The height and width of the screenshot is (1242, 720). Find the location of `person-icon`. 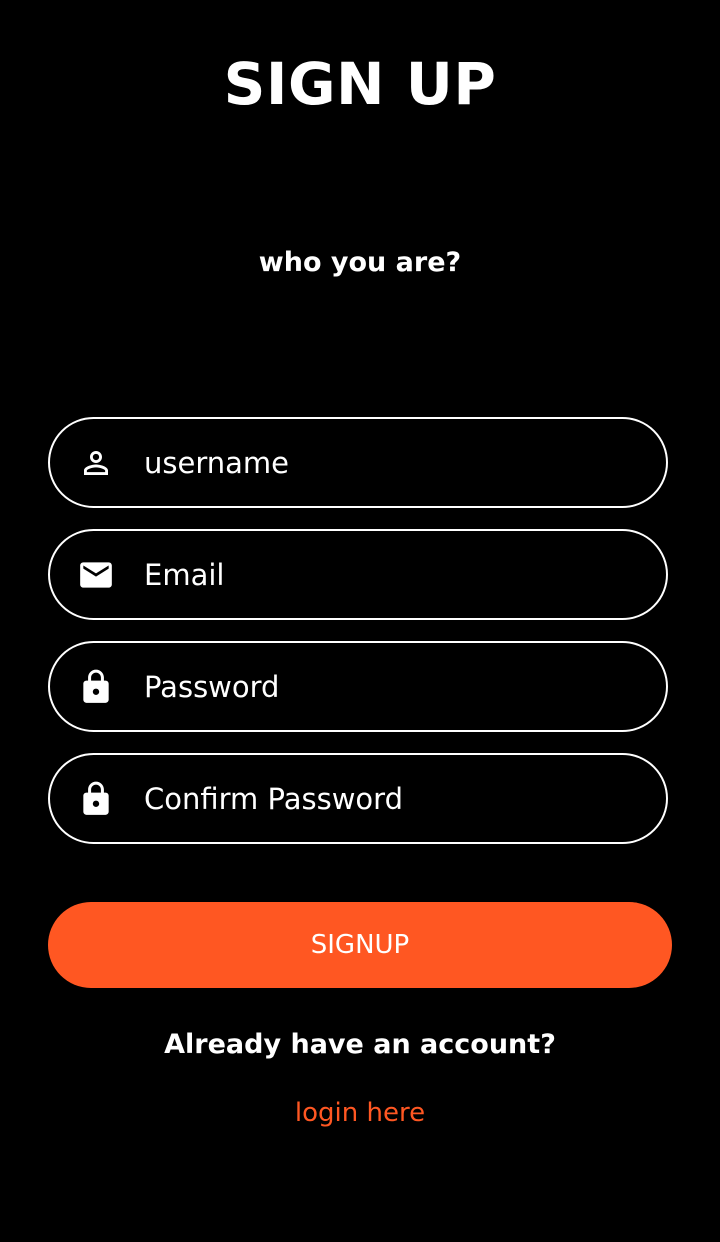

person-icon is located at coordinates (96, 463).